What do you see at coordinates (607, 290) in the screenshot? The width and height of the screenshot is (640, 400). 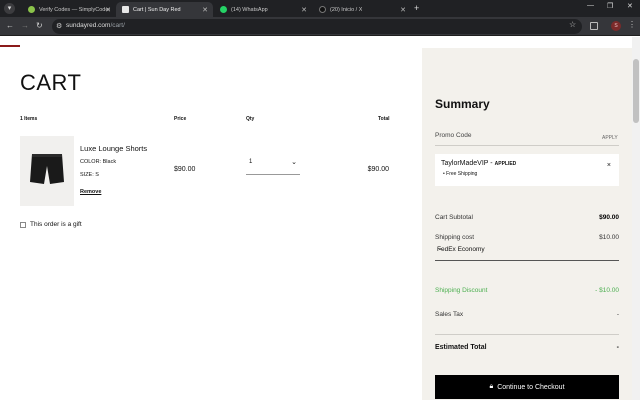 I see `discount-value: - $10.00` at bounding box center [607, 290].